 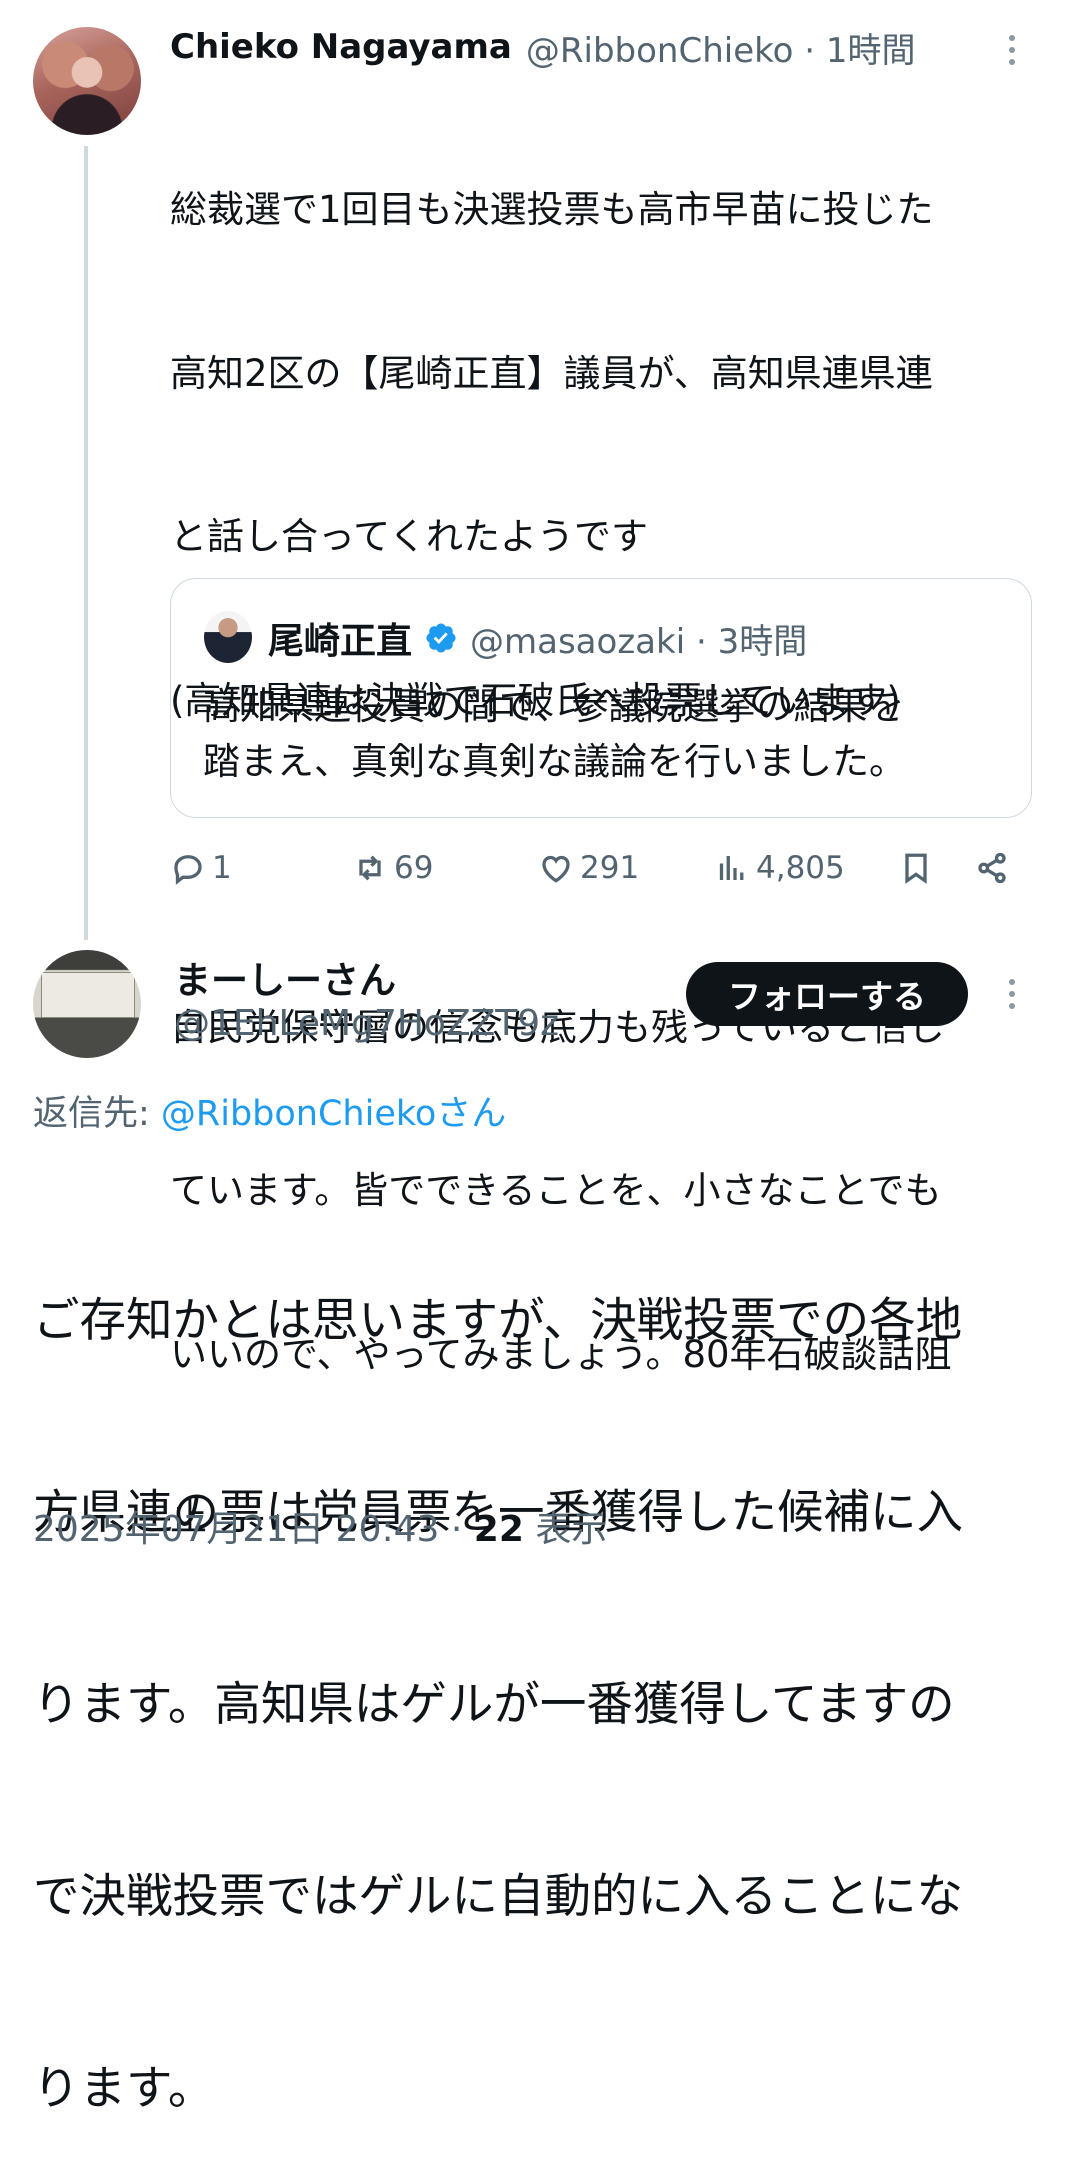 I want to click on quoted-tweet-header: 尾崎正直 @masaozaki · 3時間, so click(x=537, y=638).